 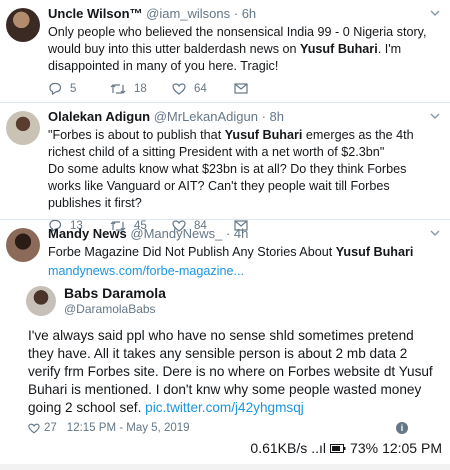 I want to click on clock: 12:05 PM, so click(x=412, y=448).